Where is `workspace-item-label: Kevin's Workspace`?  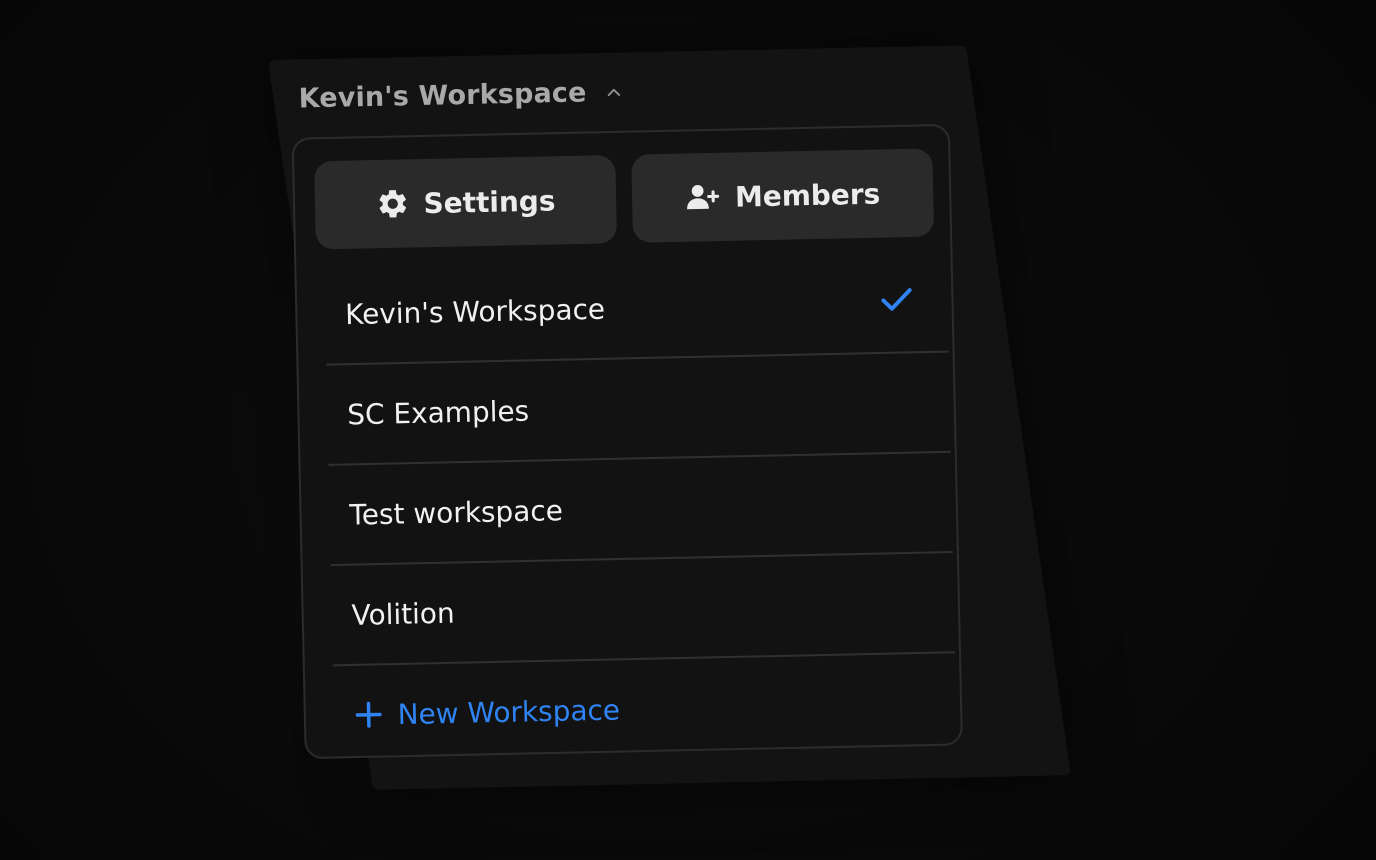 workspace-item-label: Kevin's Workspace is located at coordinates (475, 311).